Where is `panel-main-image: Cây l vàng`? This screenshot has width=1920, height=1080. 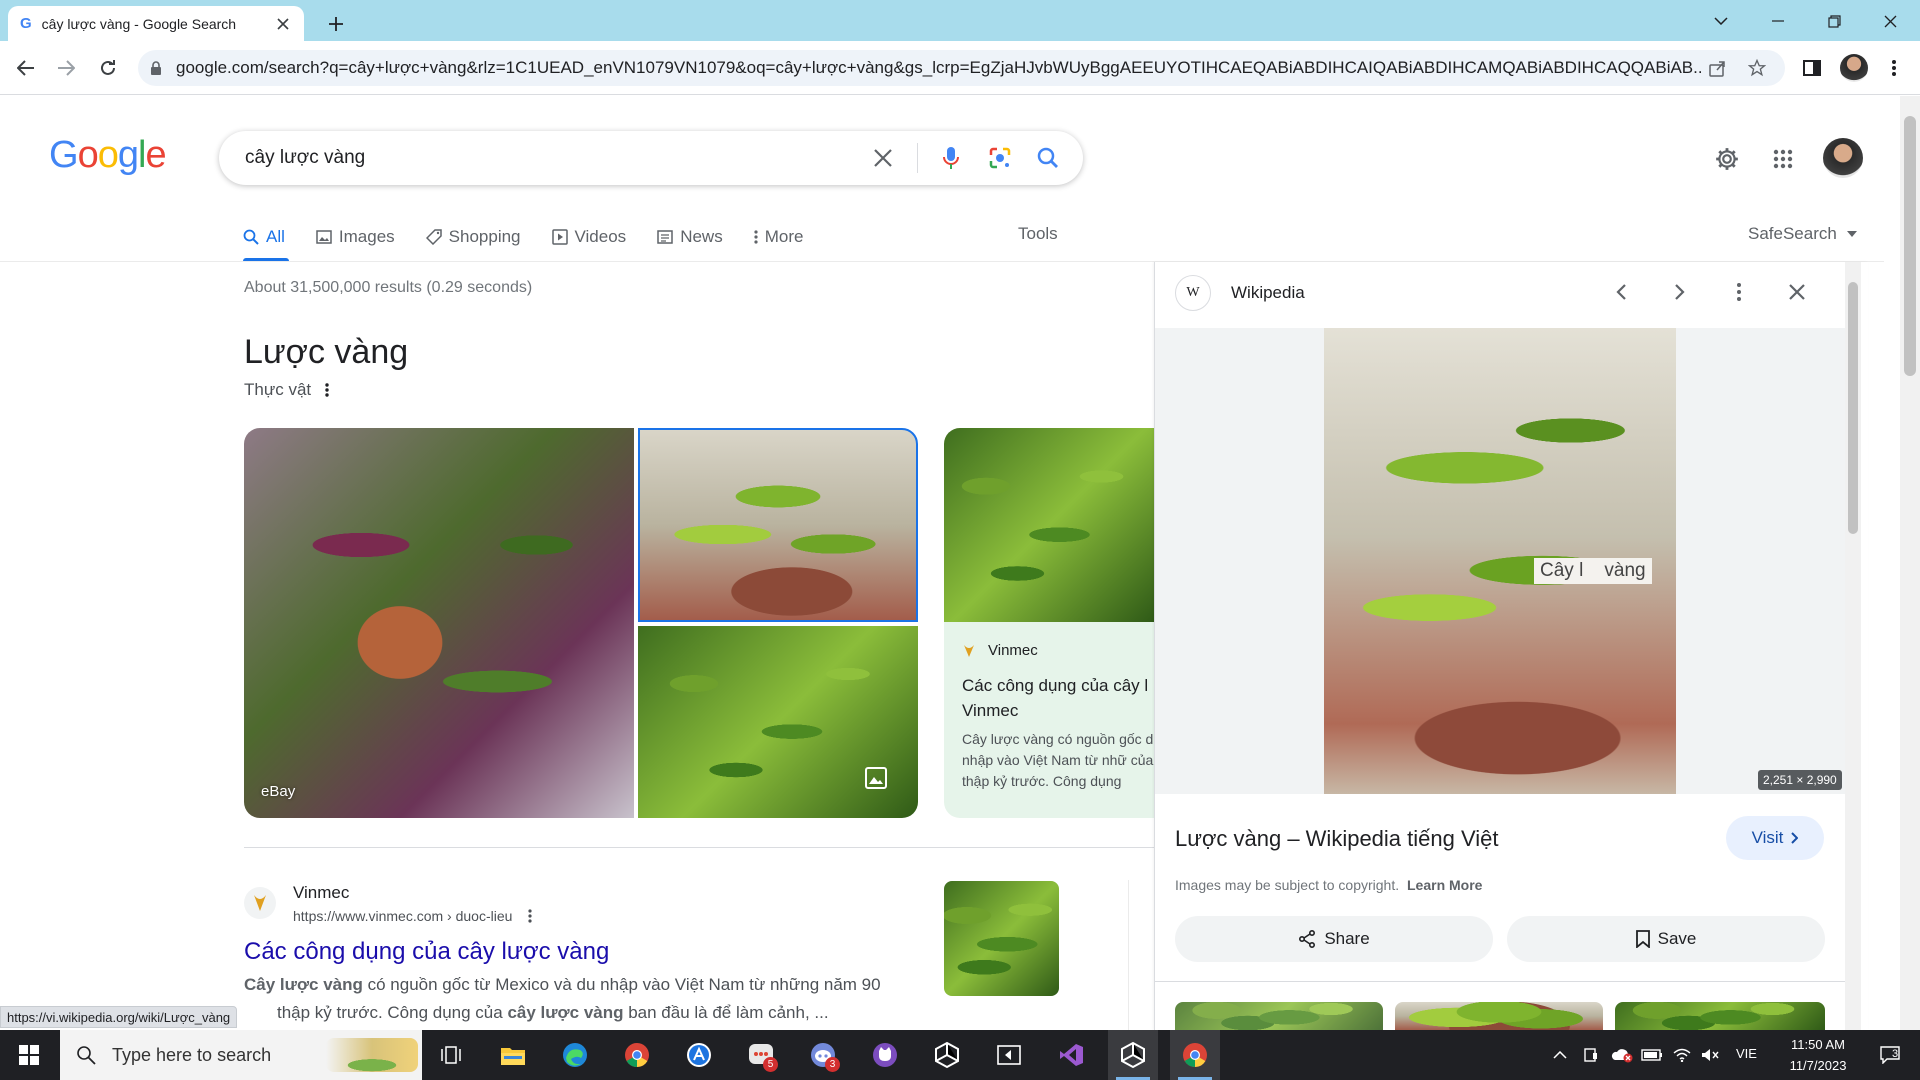 panel-main-image: Cây l vàng is located at coordinates (1500, 561).